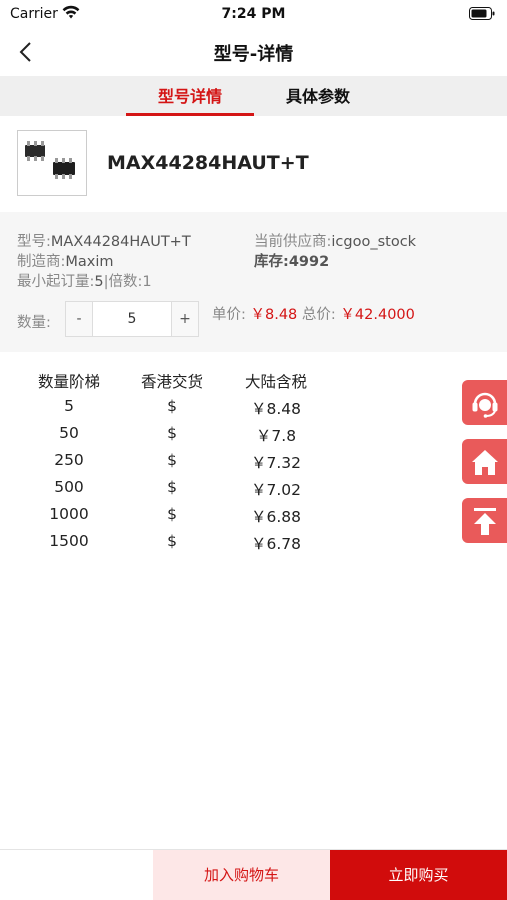 This screenshot has height=900, width=507. I want to click on tab-specifications: 具体参数, so click(318, 96).